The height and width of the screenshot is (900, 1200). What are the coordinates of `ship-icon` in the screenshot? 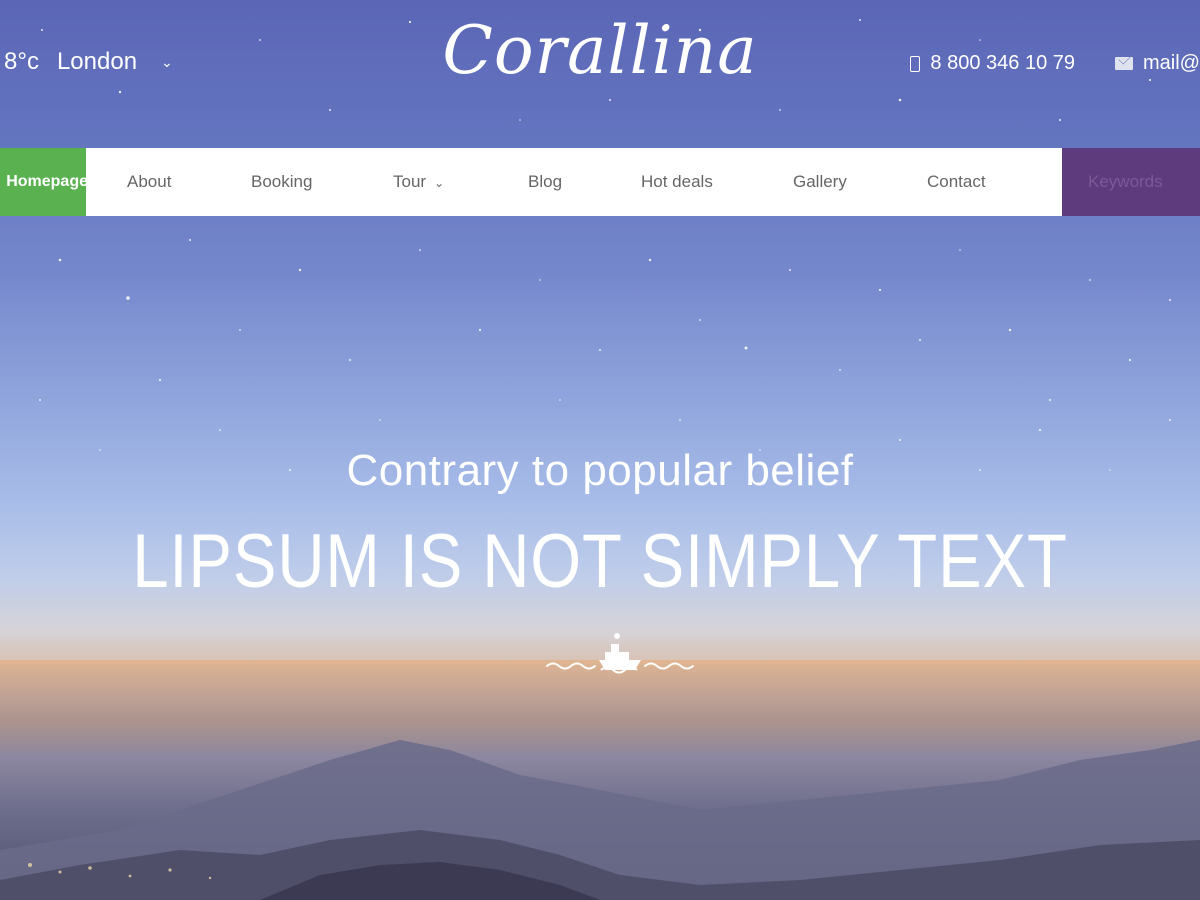 It's located at (620, 653).